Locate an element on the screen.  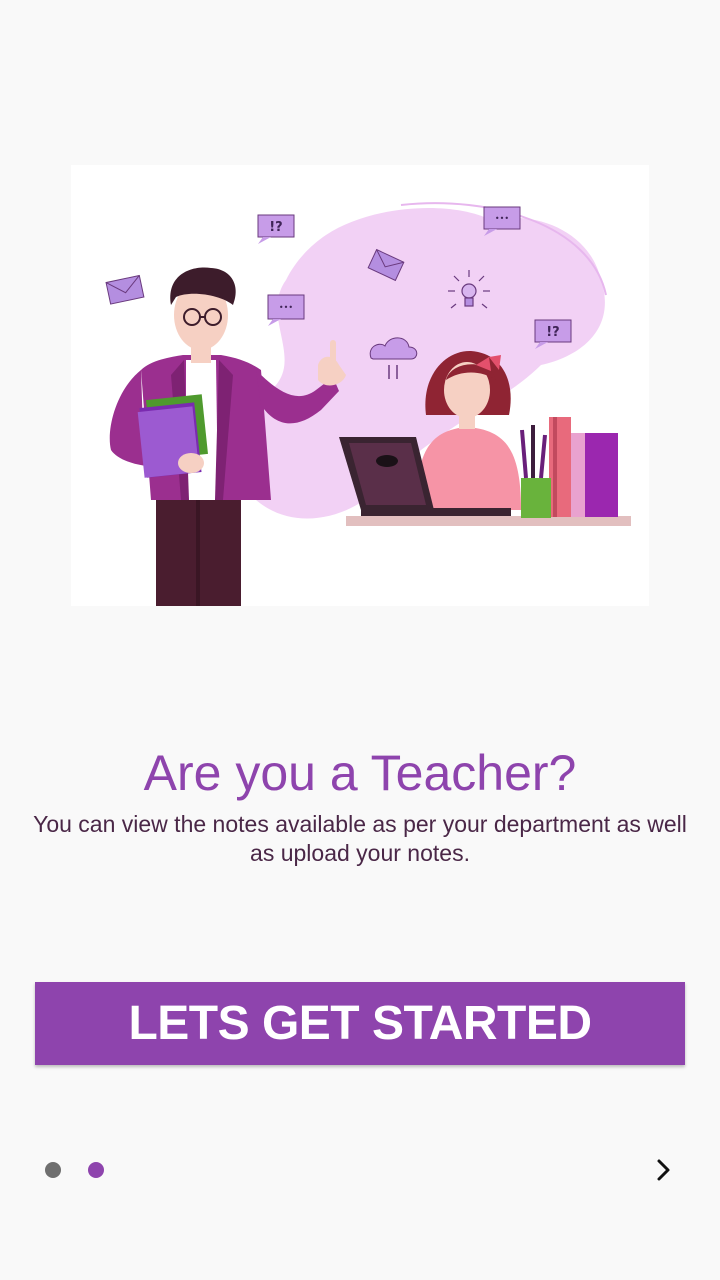
page-indicator is located at coordinates (74, 1170).